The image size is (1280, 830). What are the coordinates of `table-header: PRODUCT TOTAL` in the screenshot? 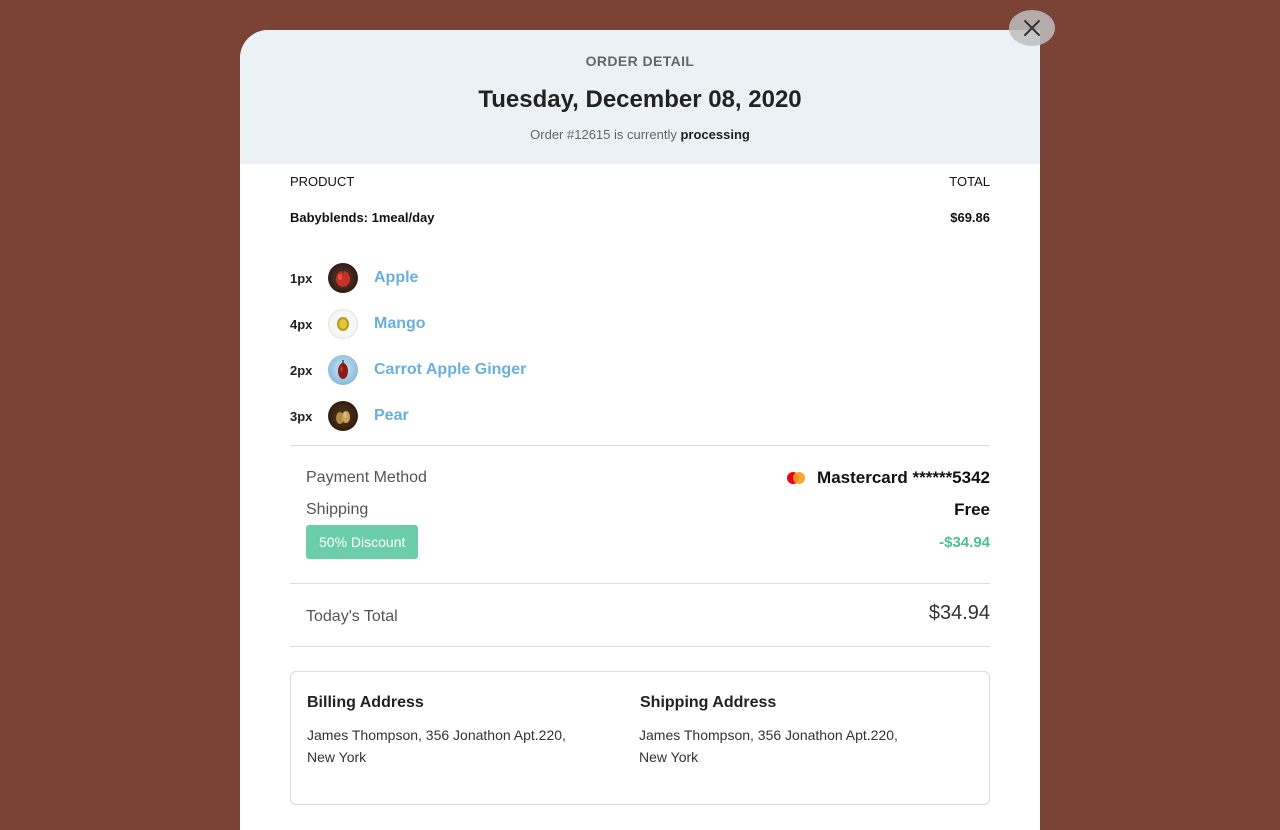 It's located at (640, 181).